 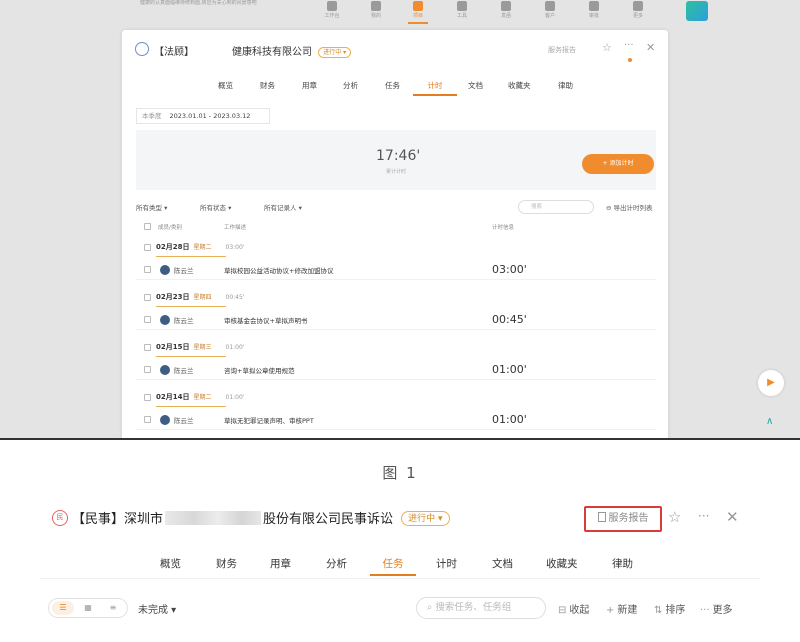 I want to click on nav-item-approval: 审批, so click(x=594, y=12).